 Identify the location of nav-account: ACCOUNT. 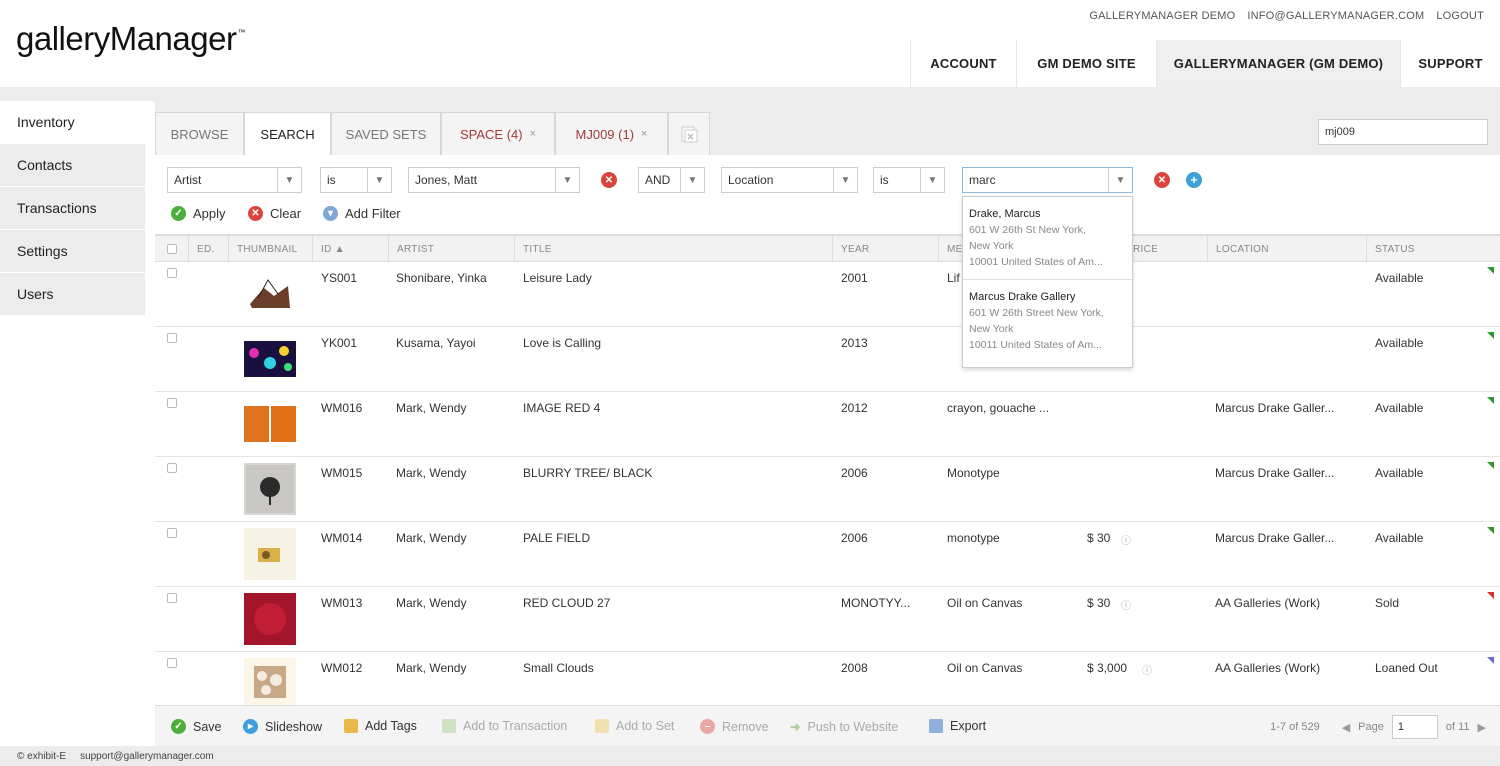
(963, 63).